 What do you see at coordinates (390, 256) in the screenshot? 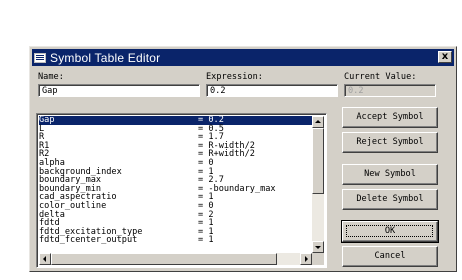
I see `cancel-button: Cancel` at bounding box center [390, 256].